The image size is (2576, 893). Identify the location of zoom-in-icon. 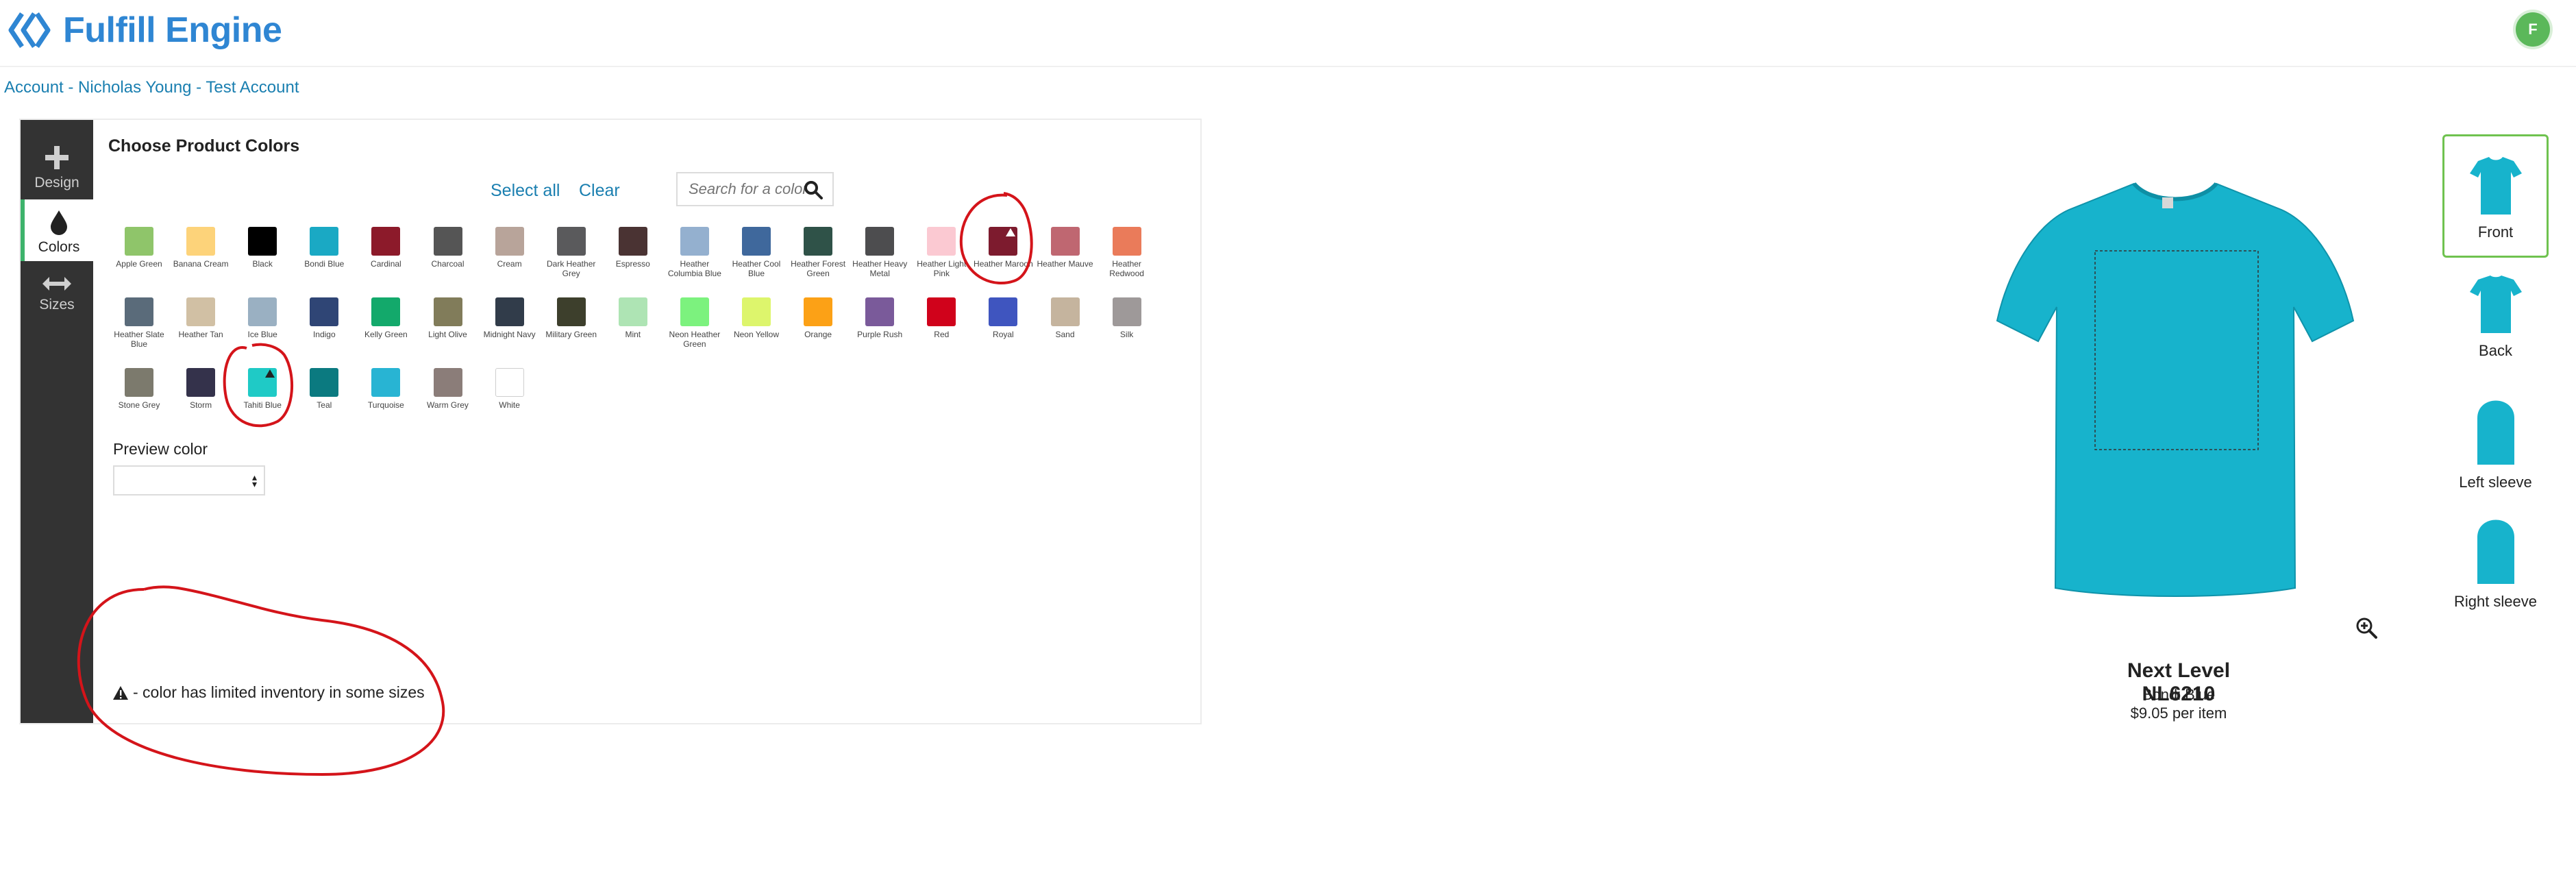
(2366, 628).